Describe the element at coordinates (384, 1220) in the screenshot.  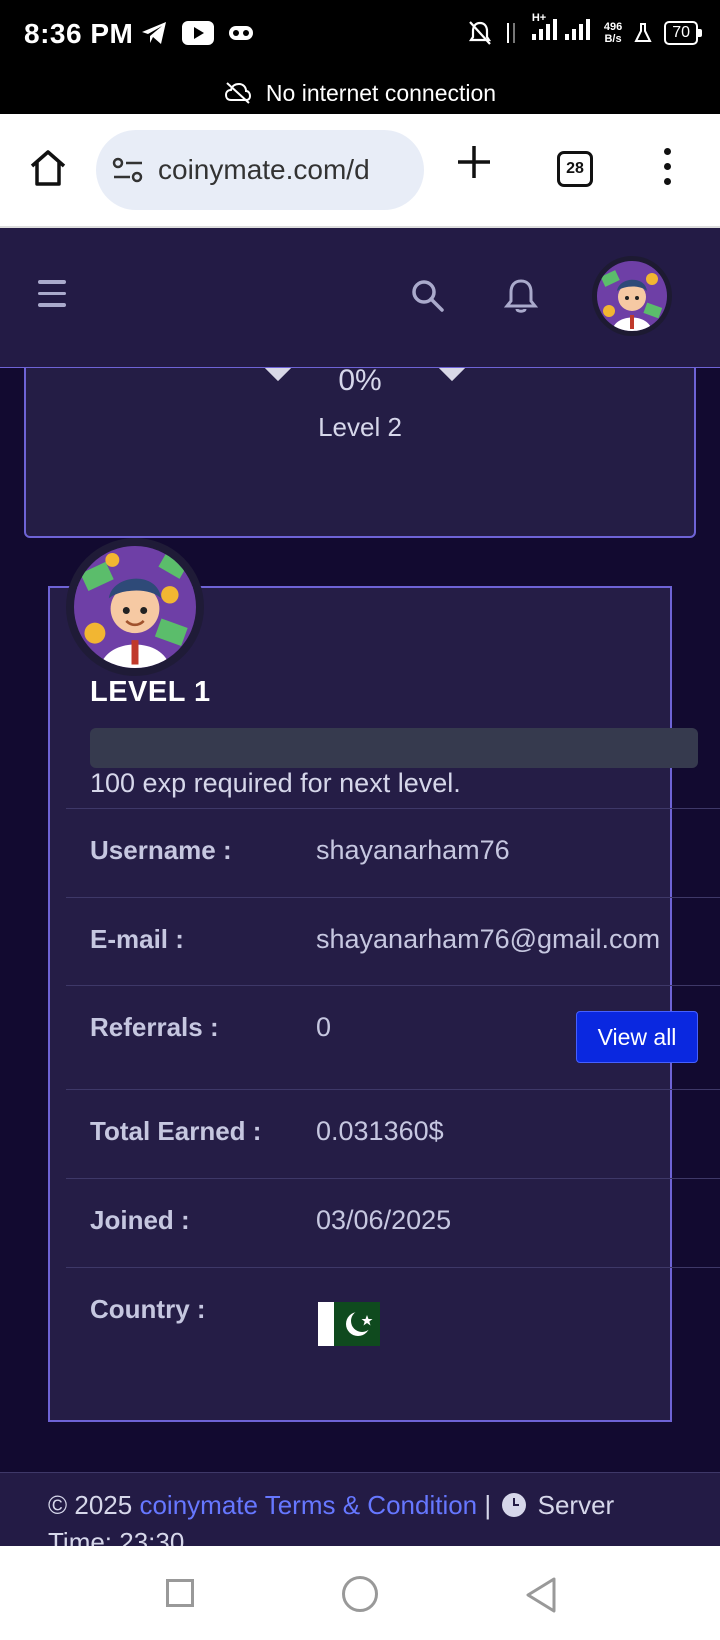
I see `joined-value: 03/06/2025` at that location.